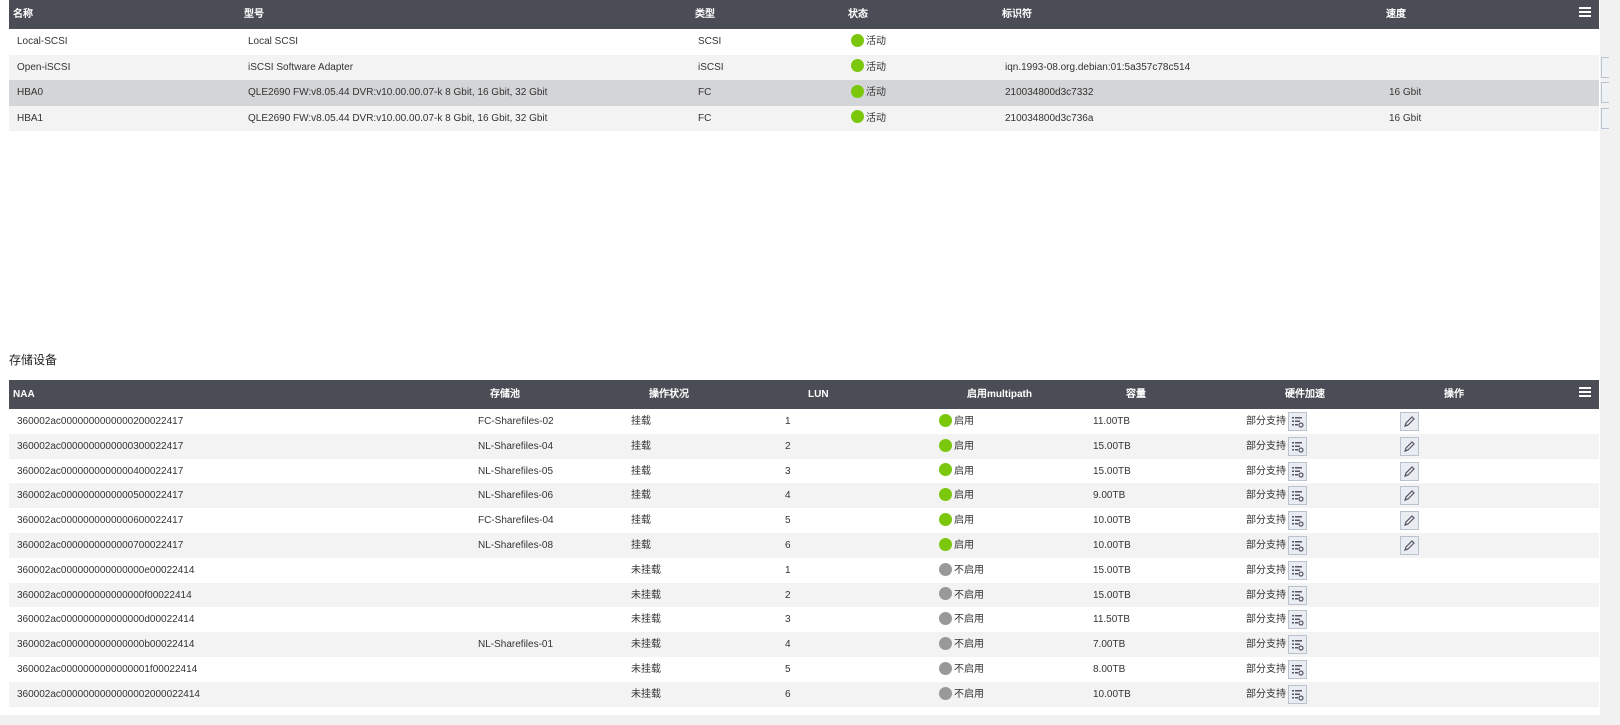 The width and height of the screenshot is (1620, 725). What do you see at coordinates (1049, 92) in the screenshot?
I see `cell-identifier: 210034800d3c7332` at bounding box center [1049, 92].